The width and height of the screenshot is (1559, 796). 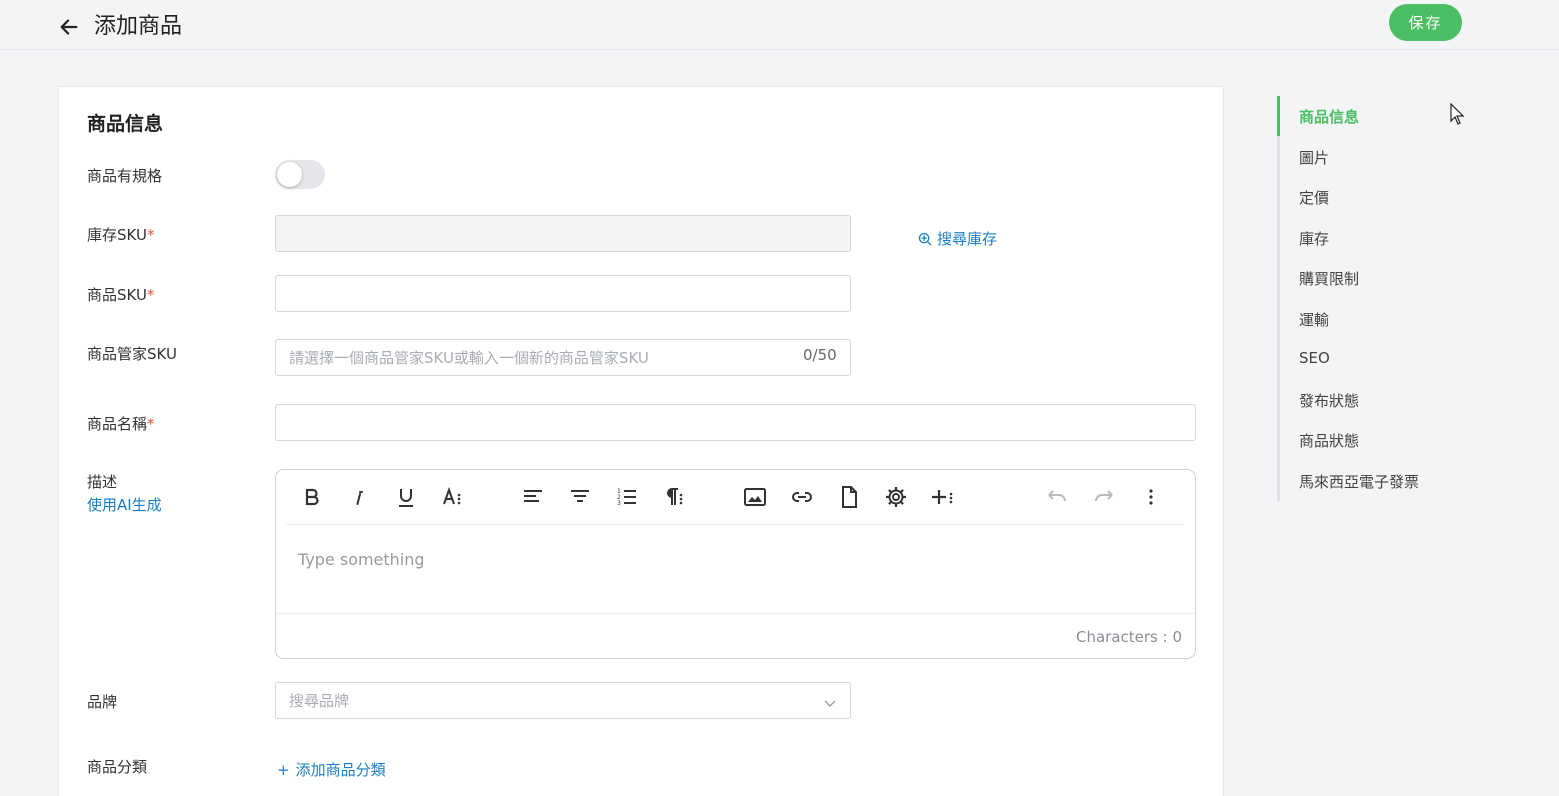 I want to click on svg-text: 3, so click(x=619, y=503).